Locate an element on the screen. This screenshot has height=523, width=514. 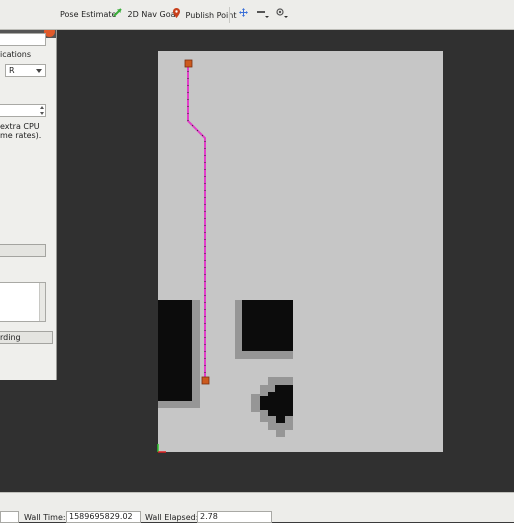
nav-goal-label: 2D Nav Goal is located at coordinates (152, 14).